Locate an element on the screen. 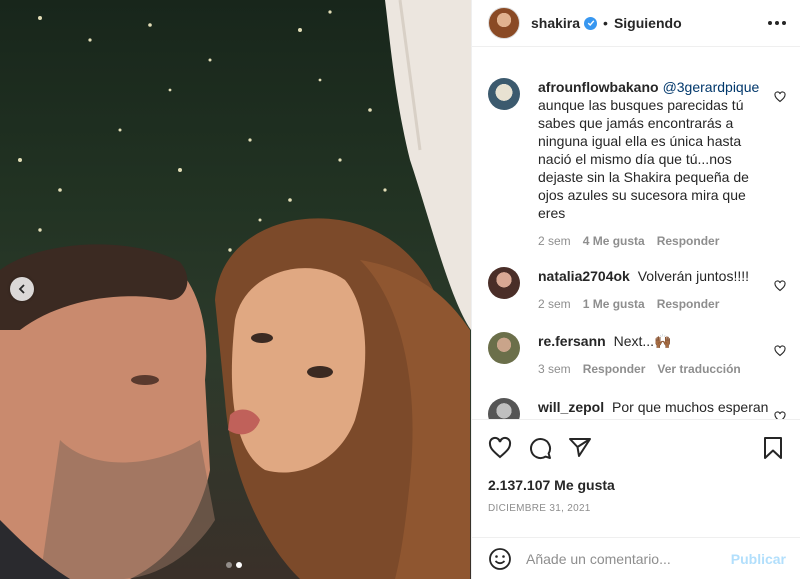 The width and height of the screenshot is (800, 579). comment-body: will_zepol Por que muchos esperan is located at coordinates (656, 408).